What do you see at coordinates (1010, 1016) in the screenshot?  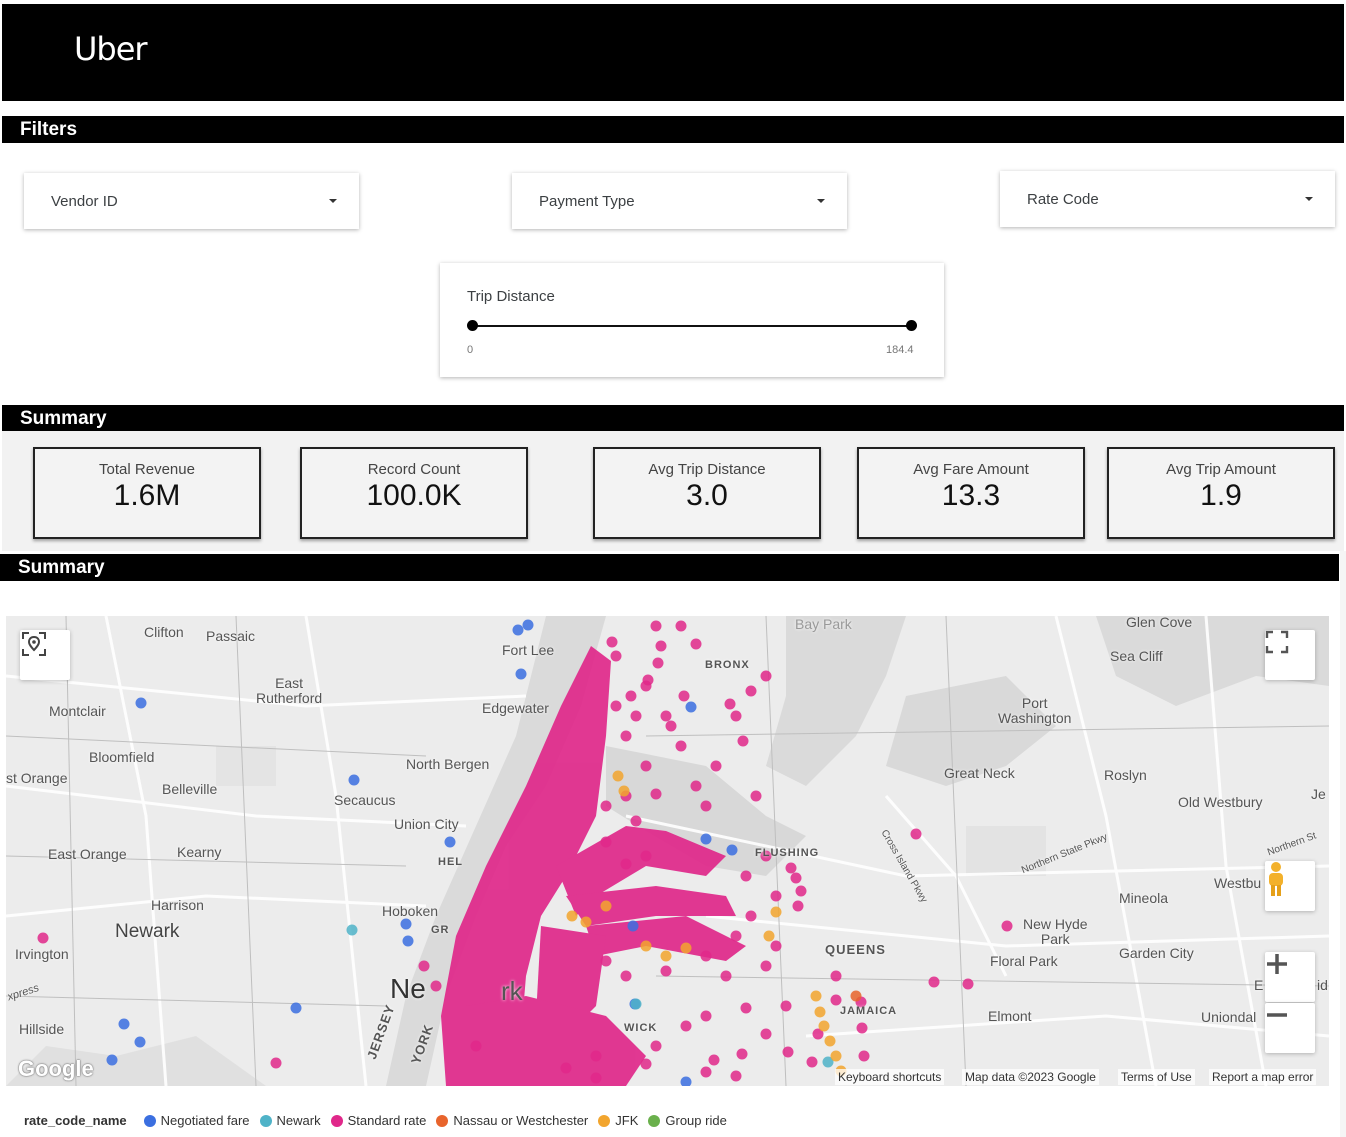 I see `place-label: Elmont` at bounding box center [1010, 1016].